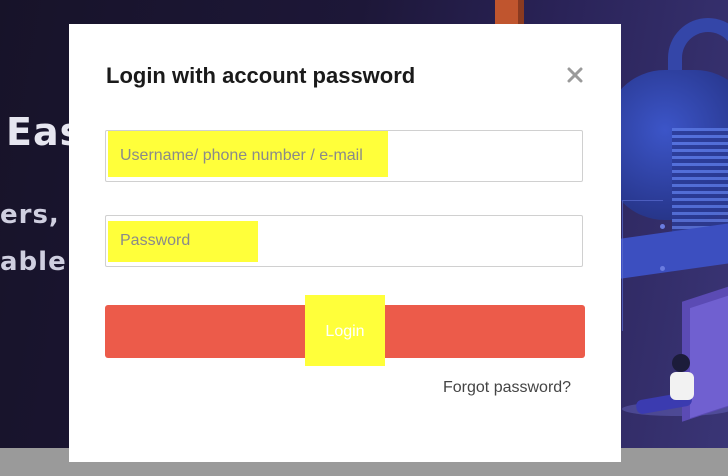 The image size is (728, 476). Describe the element at coordinates (709, 355) in the screenshot. I see `book-illustration` at that location.